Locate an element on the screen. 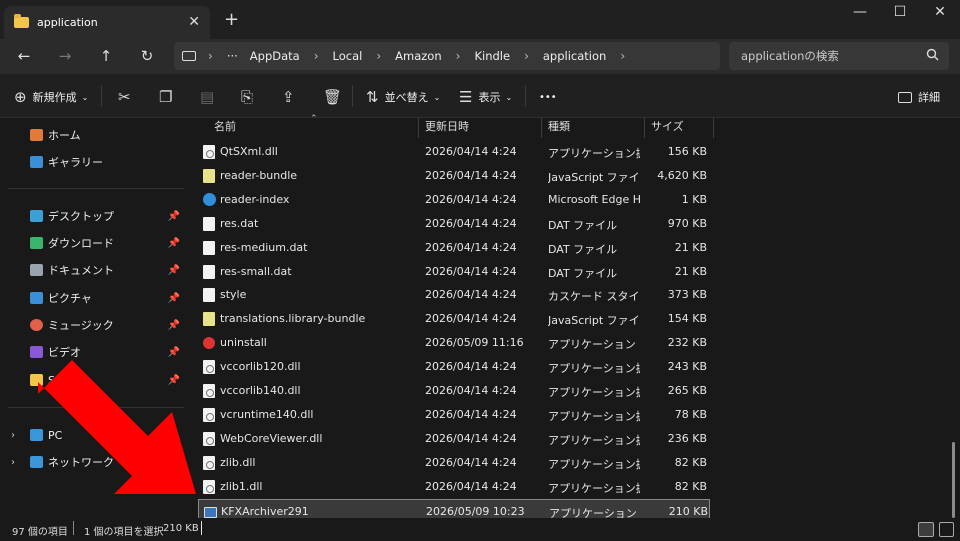 The height and width of the screenshot is (541, 960). sidebar-item-desktop: デスクトップ 📌 is located at coordinates (94, 216).